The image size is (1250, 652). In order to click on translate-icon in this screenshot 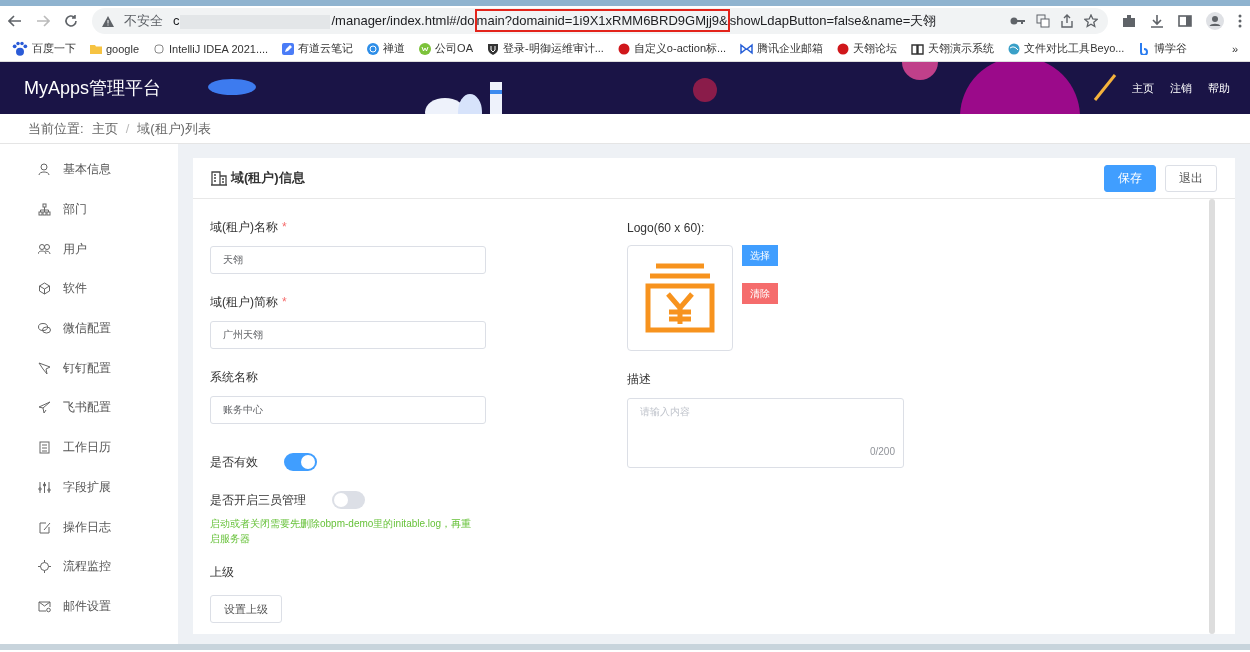, I will do `click(1043, 21)`.